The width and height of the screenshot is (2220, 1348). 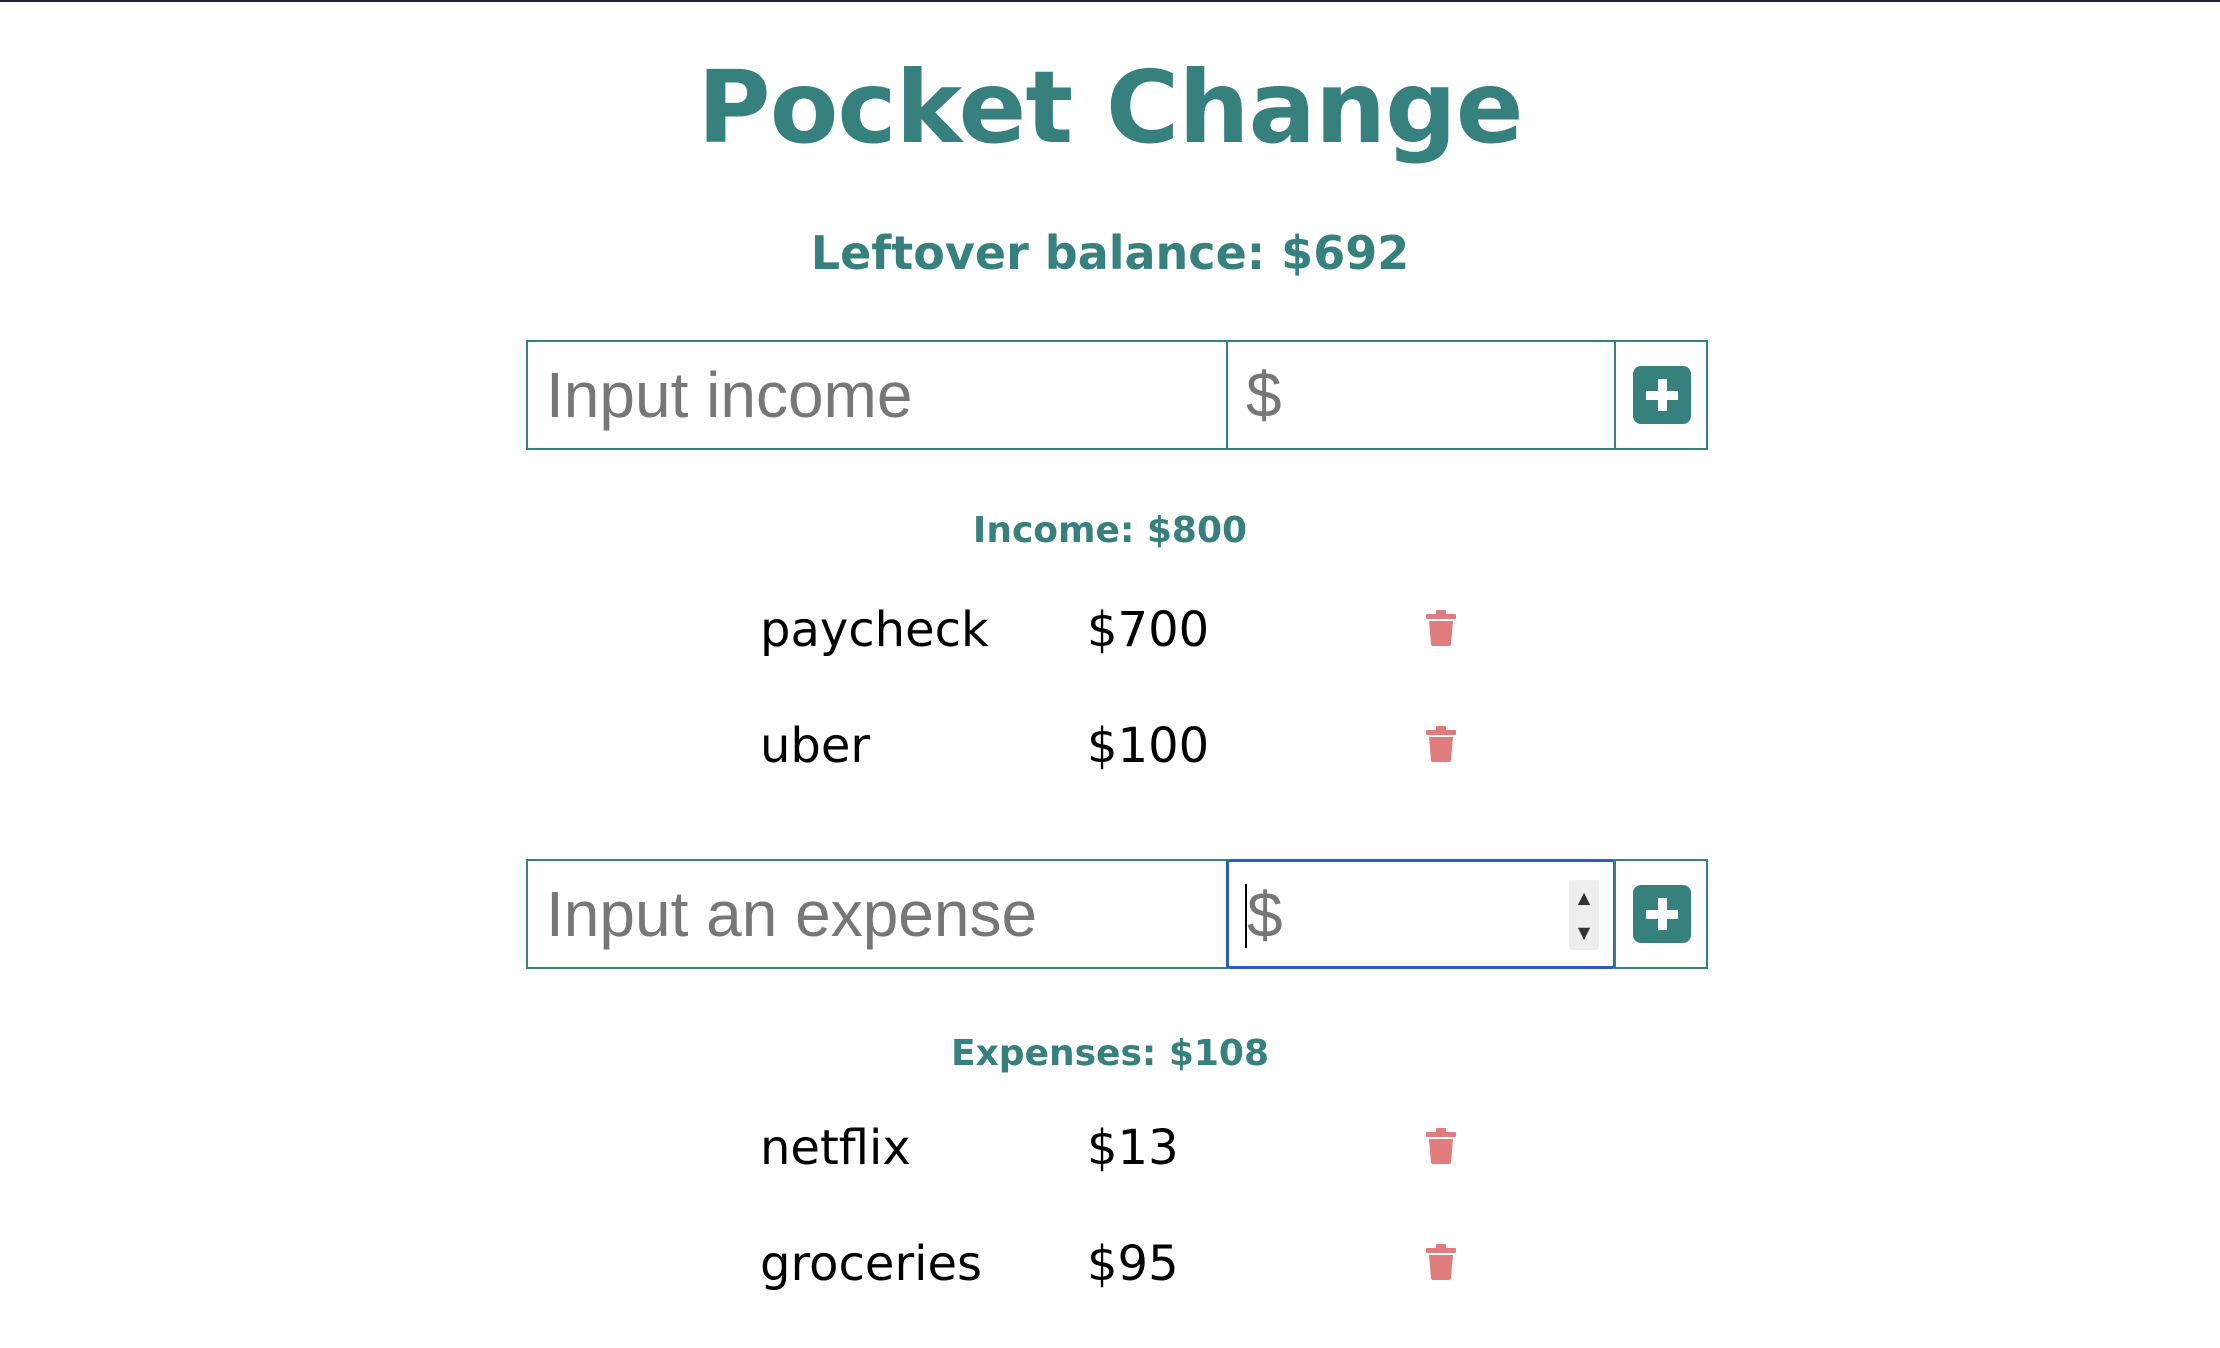 I want to click on income-form: Input income $, so click(x=1117, y=395).